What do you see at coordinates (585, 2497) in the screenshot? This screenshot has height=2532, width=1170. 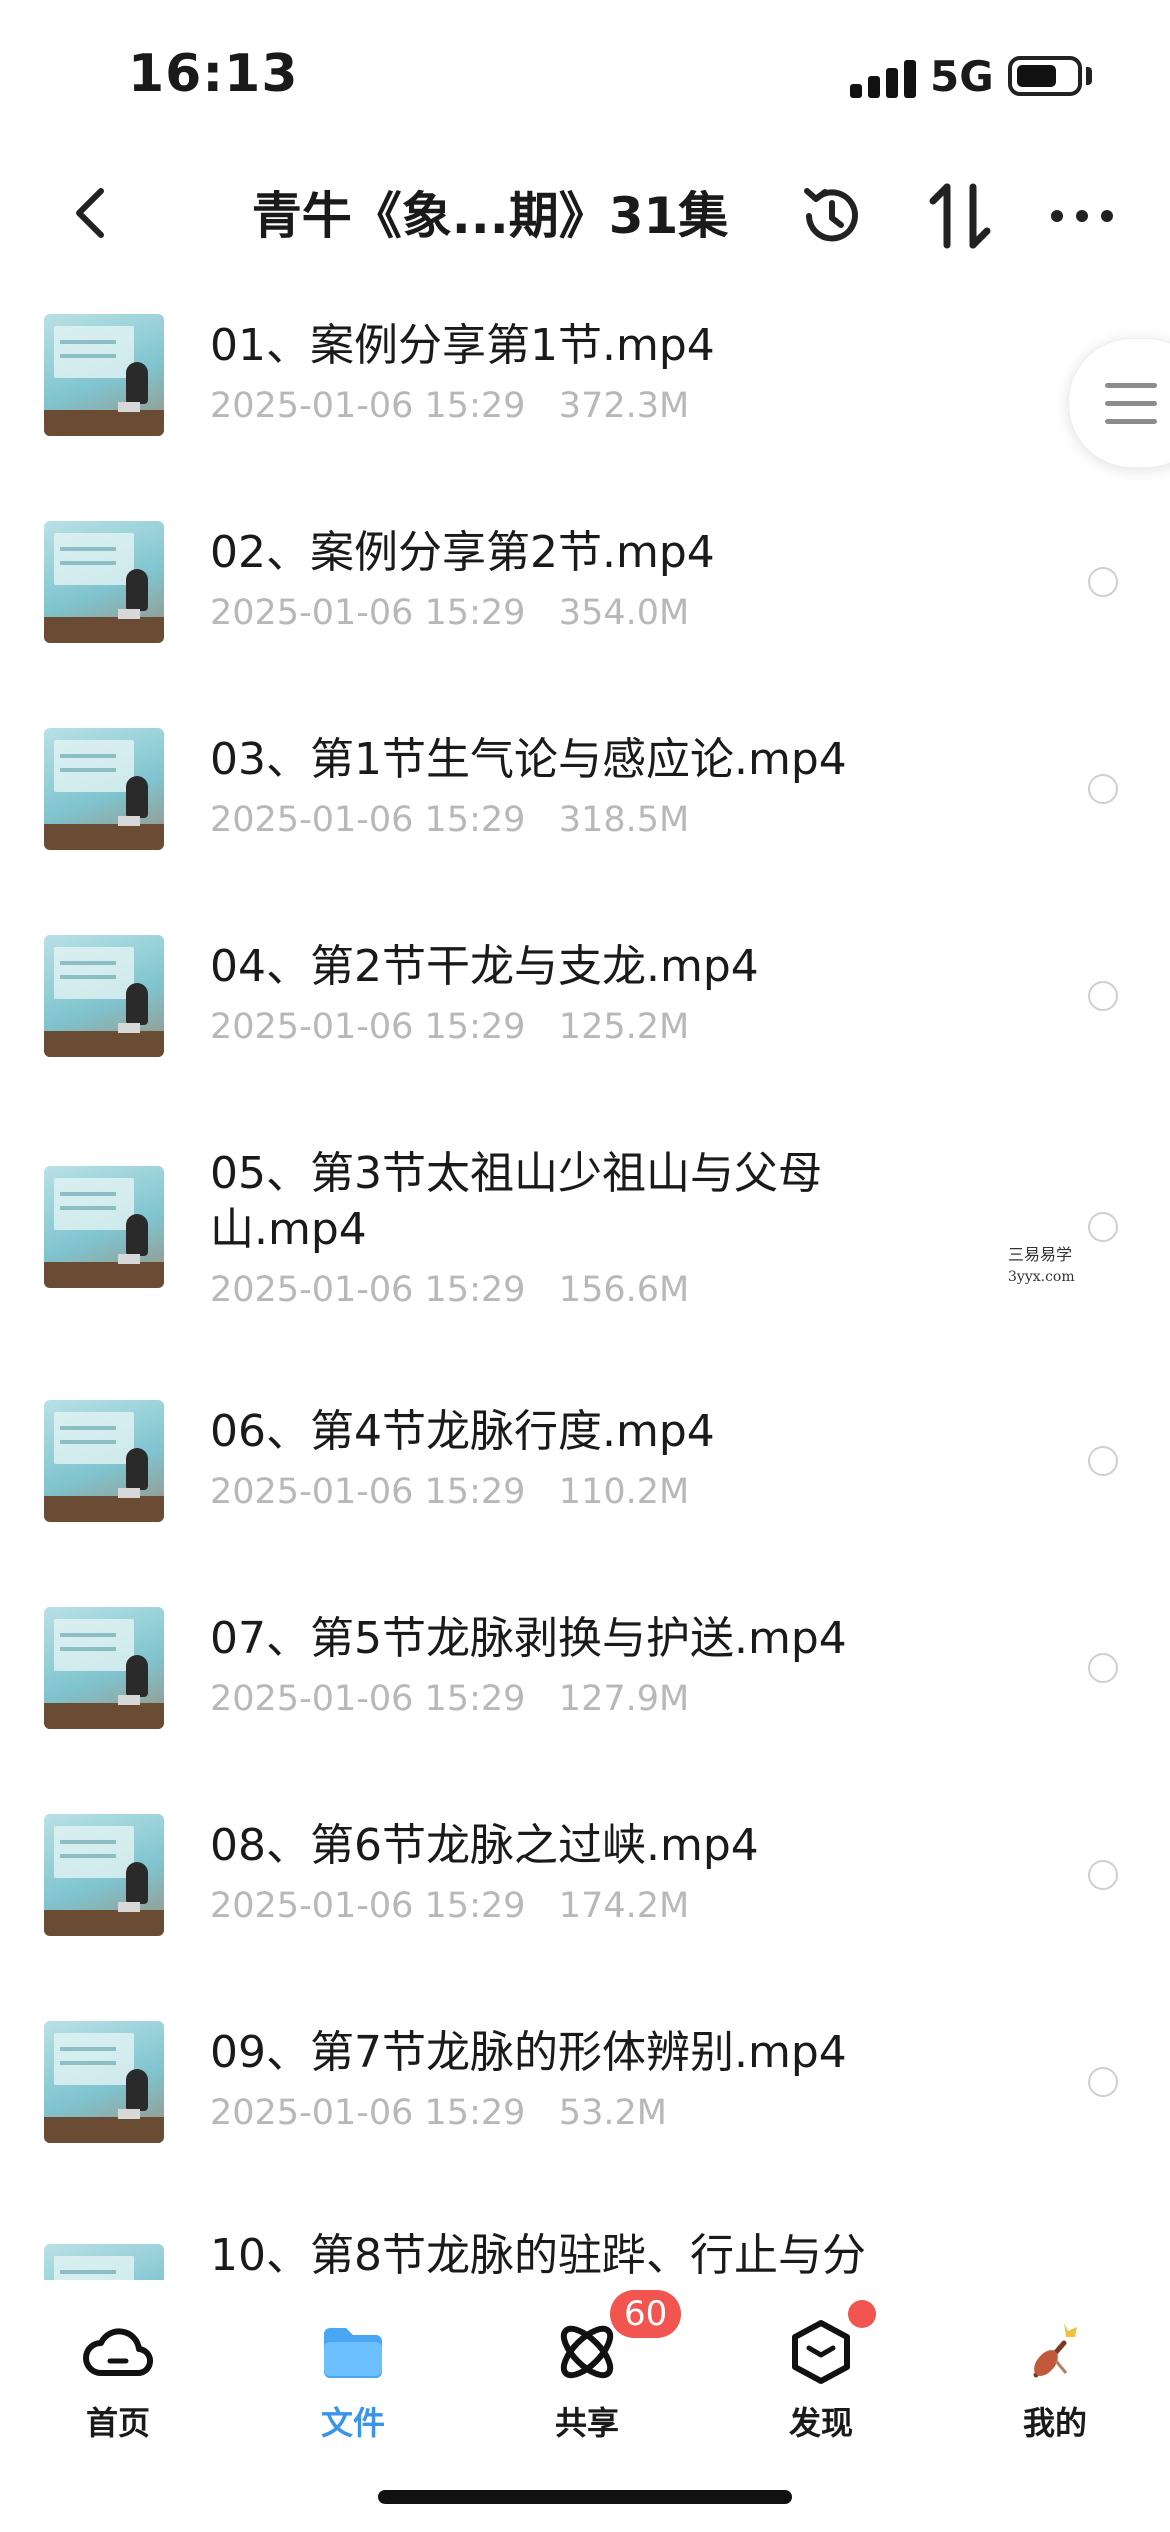 I see `home-indicator` at bounding box center [585, 2497].